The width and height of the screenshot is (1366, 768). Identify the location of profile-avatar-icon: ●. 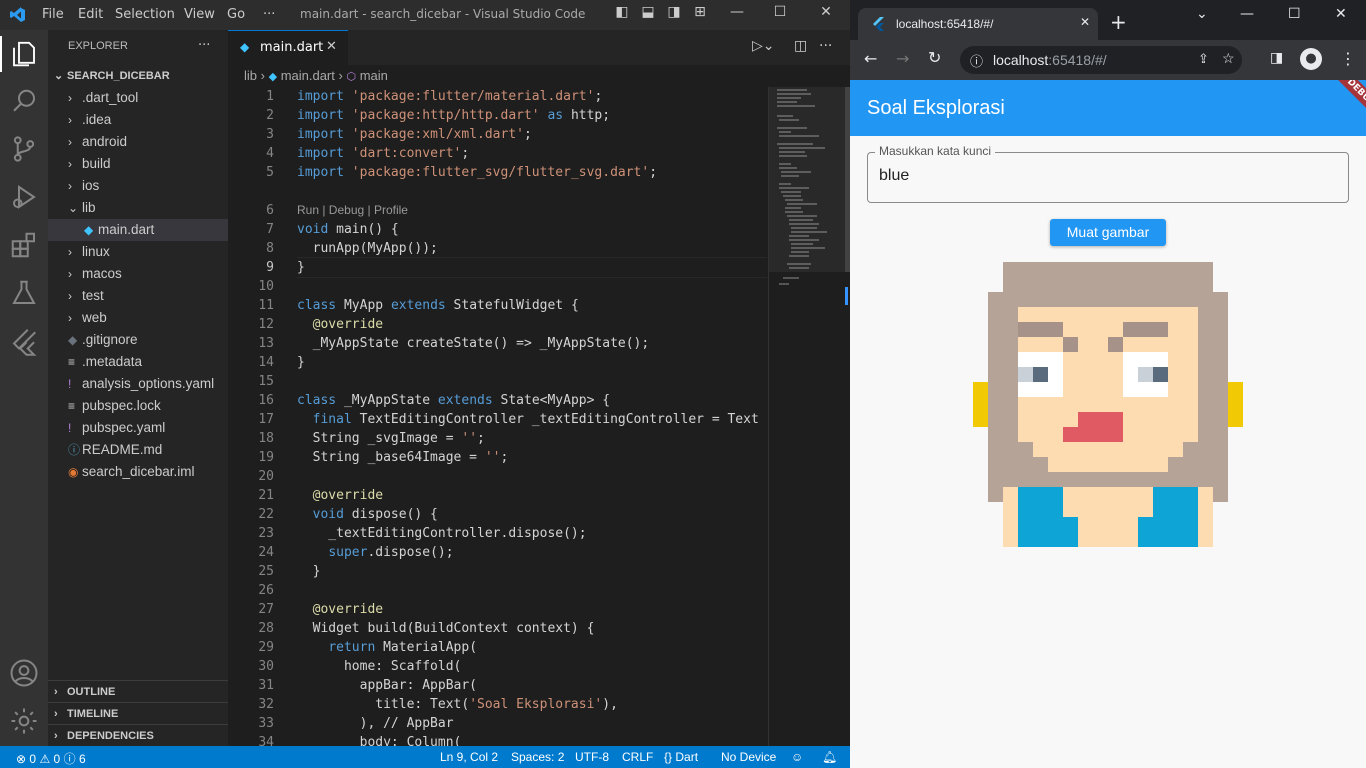
(1311, 59).